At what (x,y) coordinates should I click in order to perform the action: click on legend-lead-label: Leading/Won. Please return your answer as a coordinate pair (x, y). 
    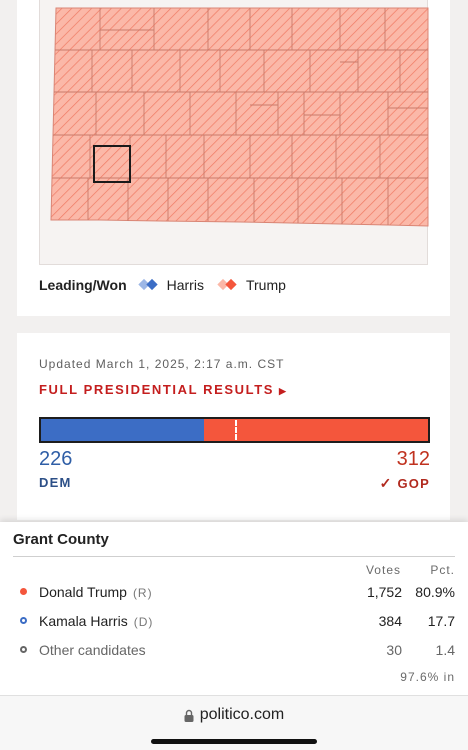
    Looking at the image, I should click on (83, 285).